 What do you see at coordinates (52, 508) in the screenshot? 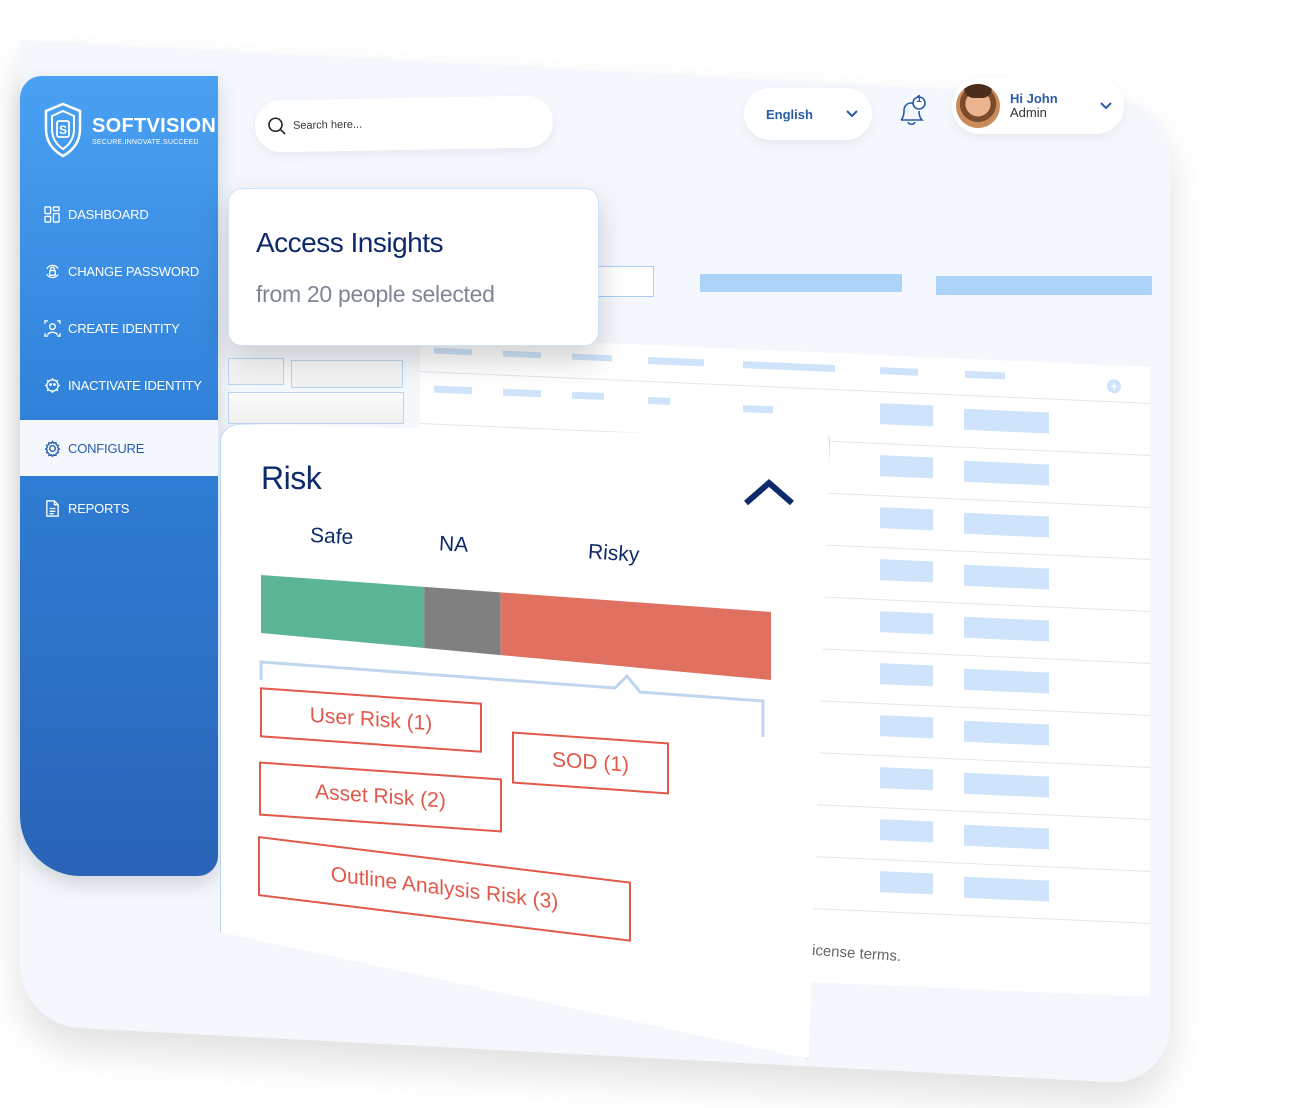
I see `document-icon` at bounding box center [52, 508].